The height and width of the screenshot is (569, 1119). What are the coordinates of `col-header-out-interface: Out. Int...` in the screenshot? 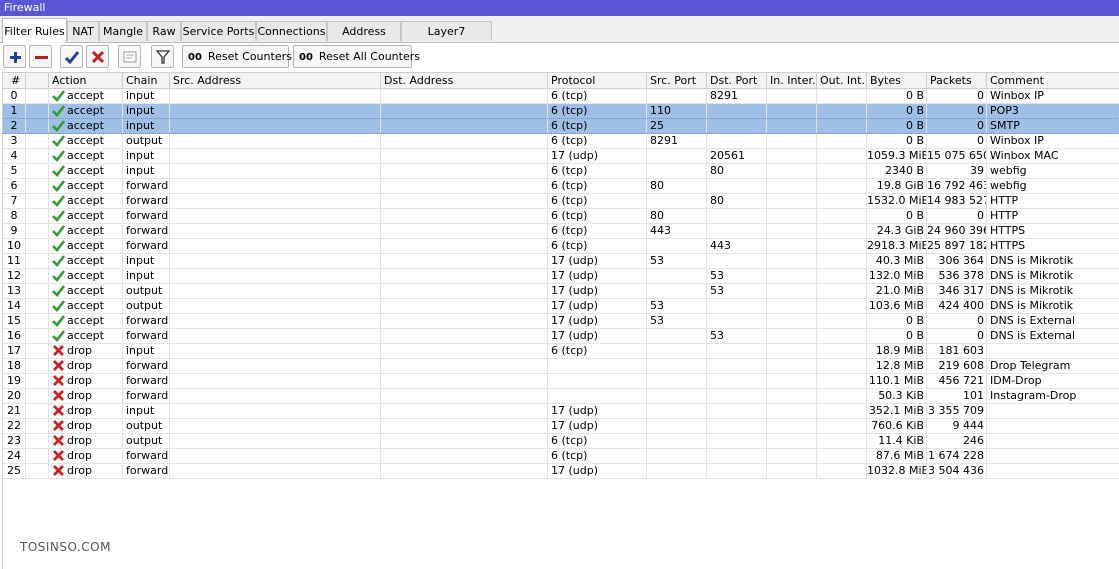 It's located at (842, 80).